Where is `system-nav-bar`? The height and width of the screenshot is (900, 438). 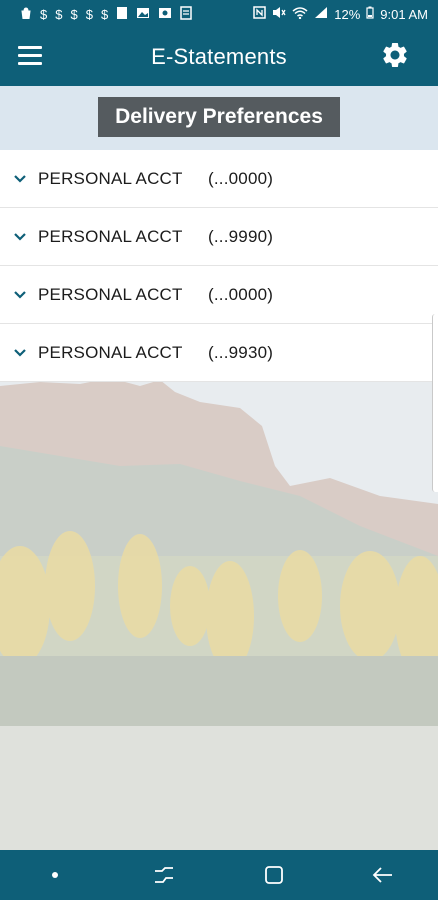 system-nav-bar is located at coordinates (219, 875).